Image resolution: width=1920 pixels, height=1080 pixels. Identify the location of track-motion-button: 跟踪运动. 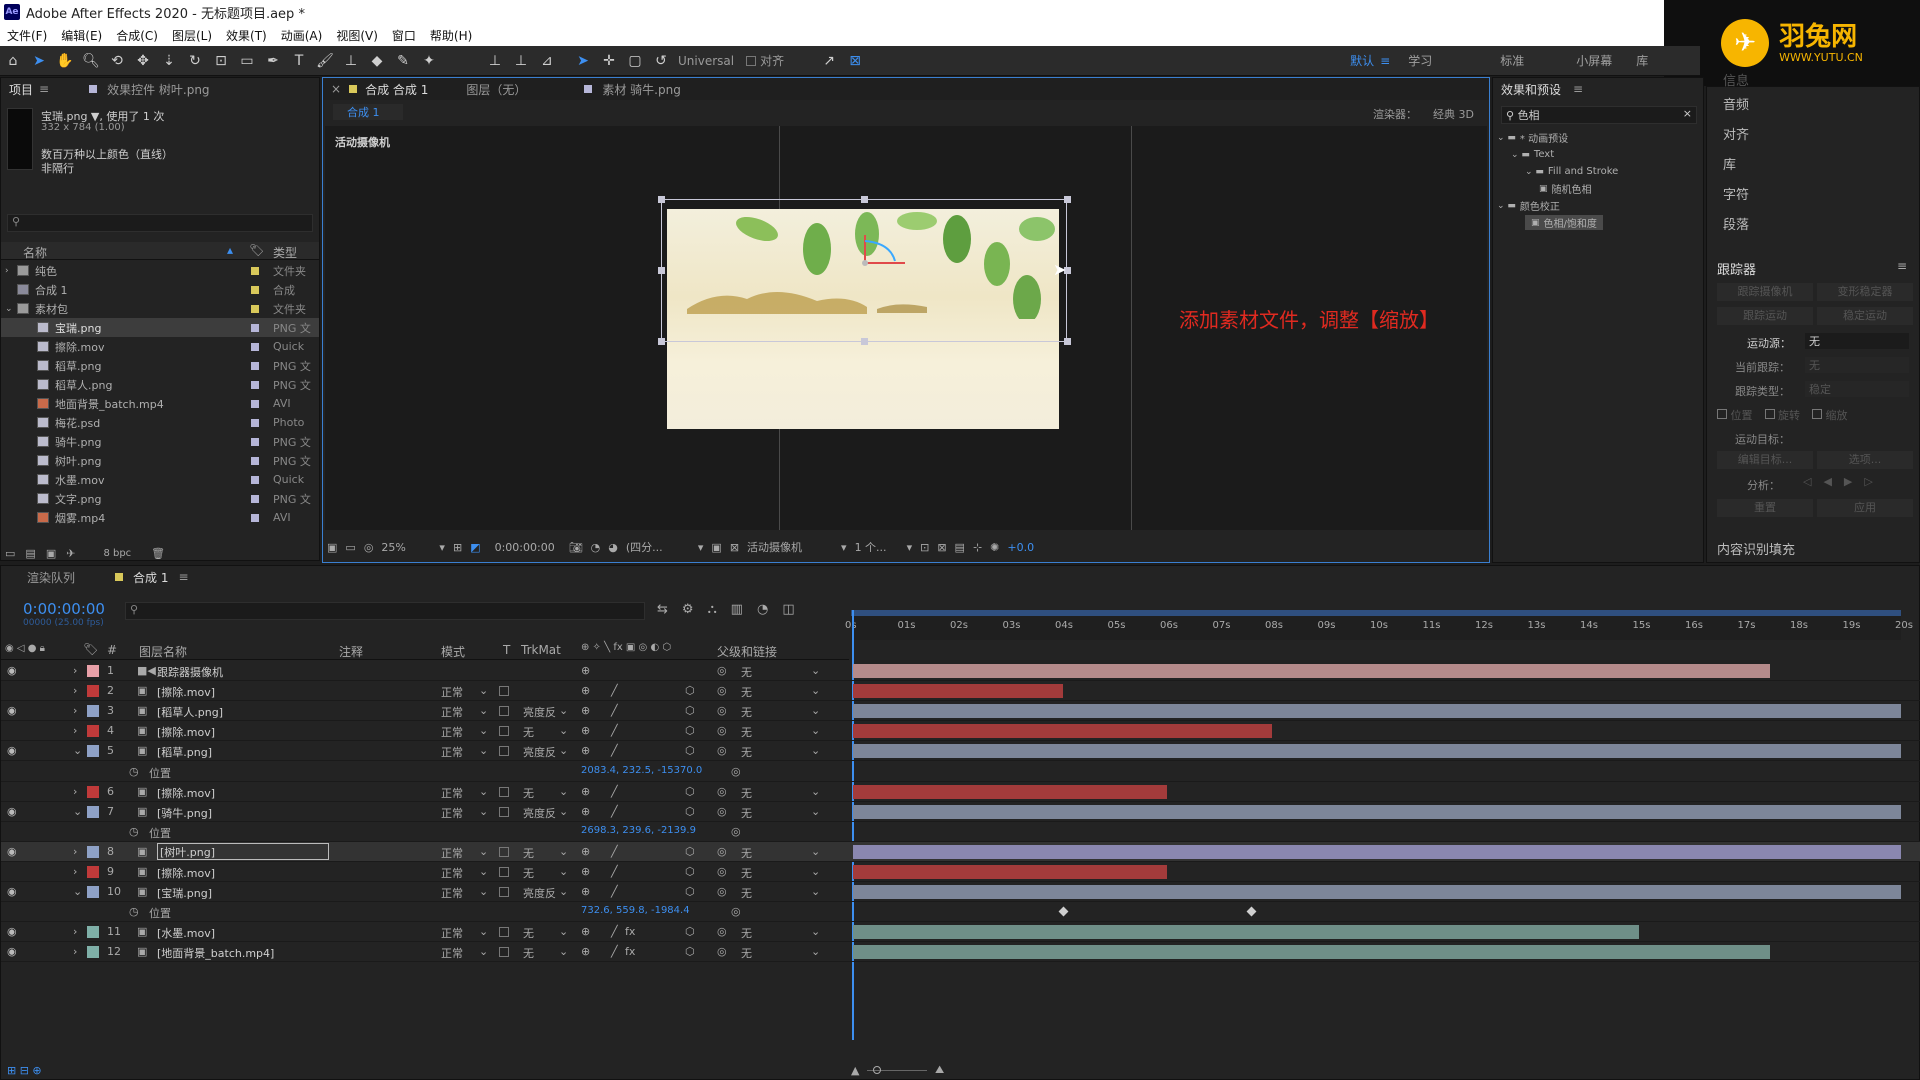
(1765, 316).